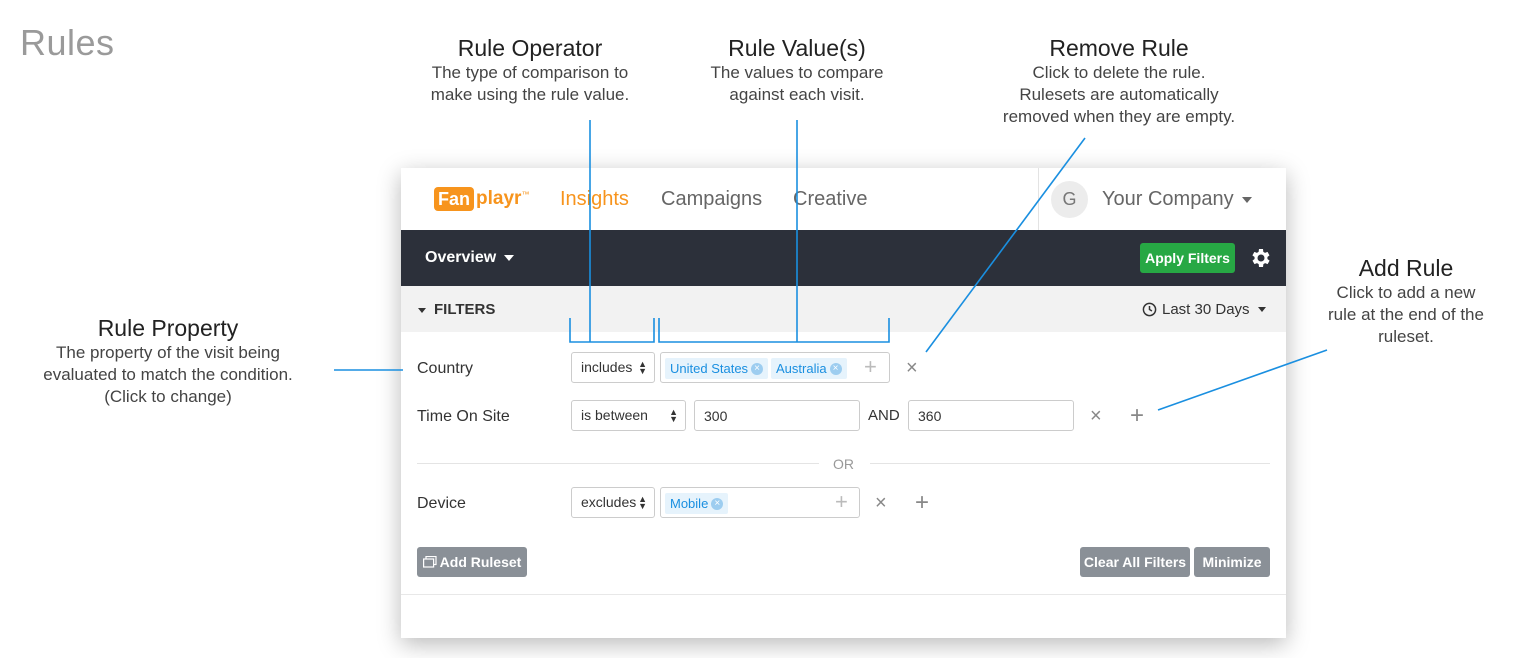 Image resolution: width=1526 pixels, height=658 pixels. Describe the element at coordinates (1119, 116) in the screenshot. I see `annotation-desc: removed when they are empty.` at that location.